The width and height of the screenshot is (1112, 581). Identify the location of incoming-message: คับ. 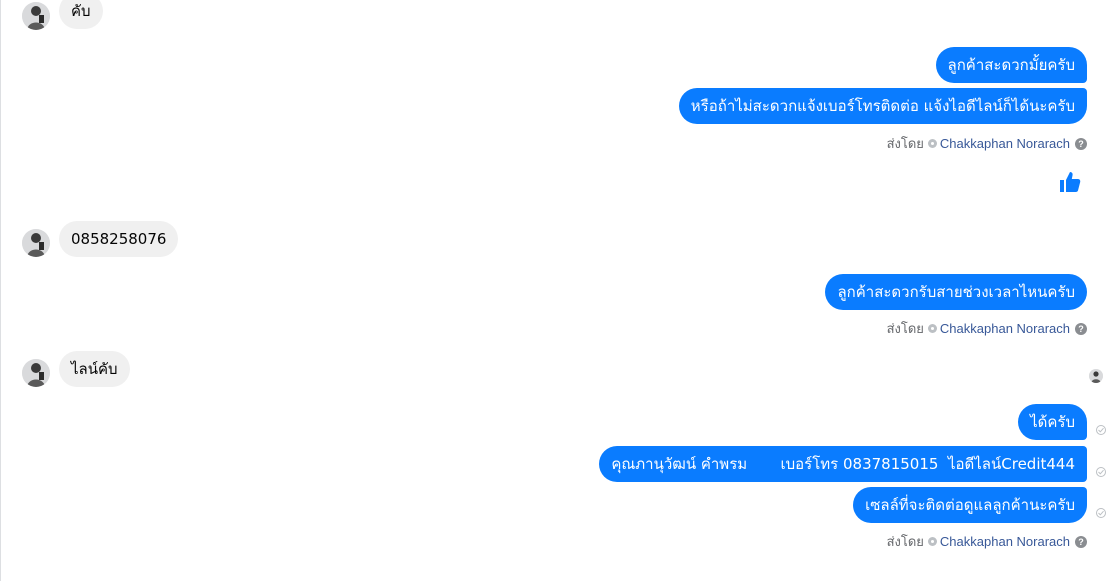
(81, 14).